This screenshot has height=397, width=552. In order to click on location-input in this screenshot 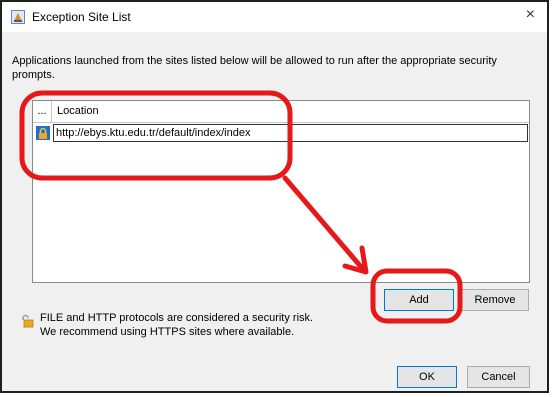, I will do `click(290, 133)`.